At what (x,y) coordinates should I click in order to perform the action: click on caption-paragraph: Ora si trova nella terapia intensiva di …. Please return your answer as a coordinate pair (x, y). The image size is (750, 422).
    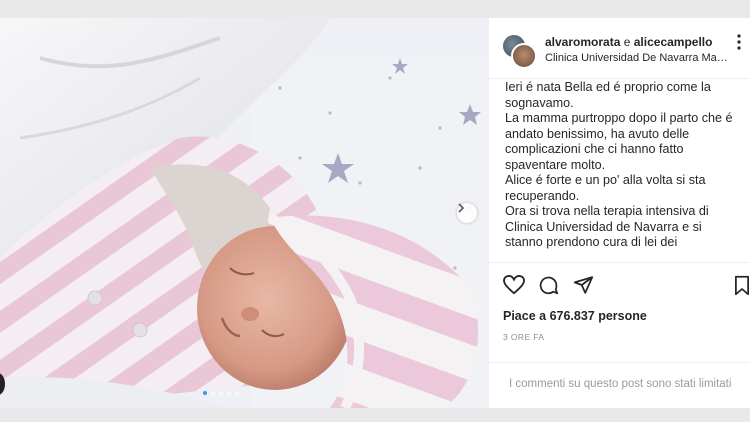
    Looking at the image, I should click on (607, 226).